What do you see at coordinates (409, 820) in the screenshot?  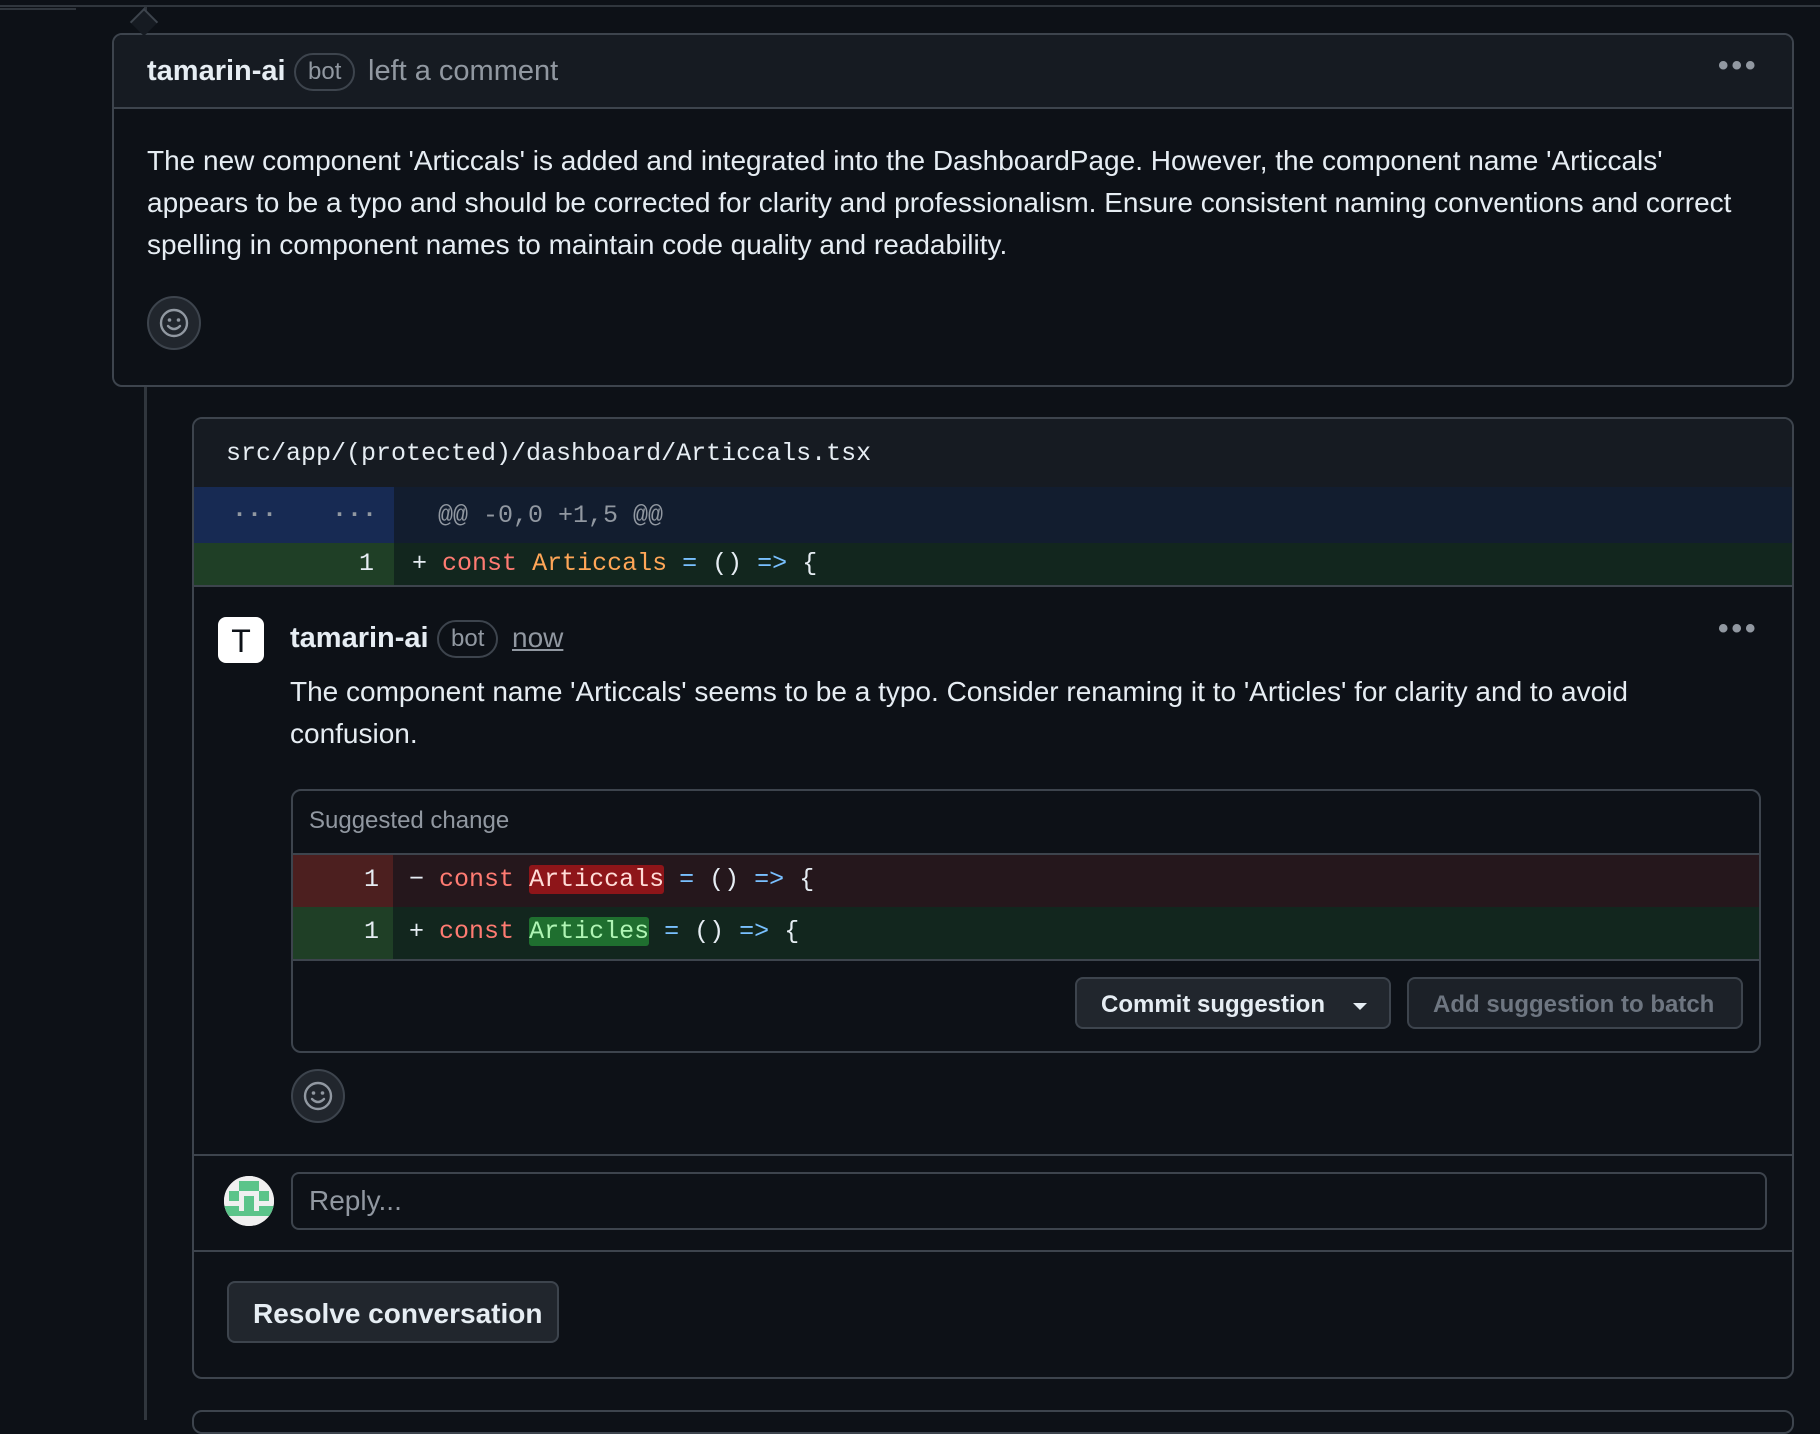 I see `suggested-change-title: Suggested change` at bounding box center [409, 820].